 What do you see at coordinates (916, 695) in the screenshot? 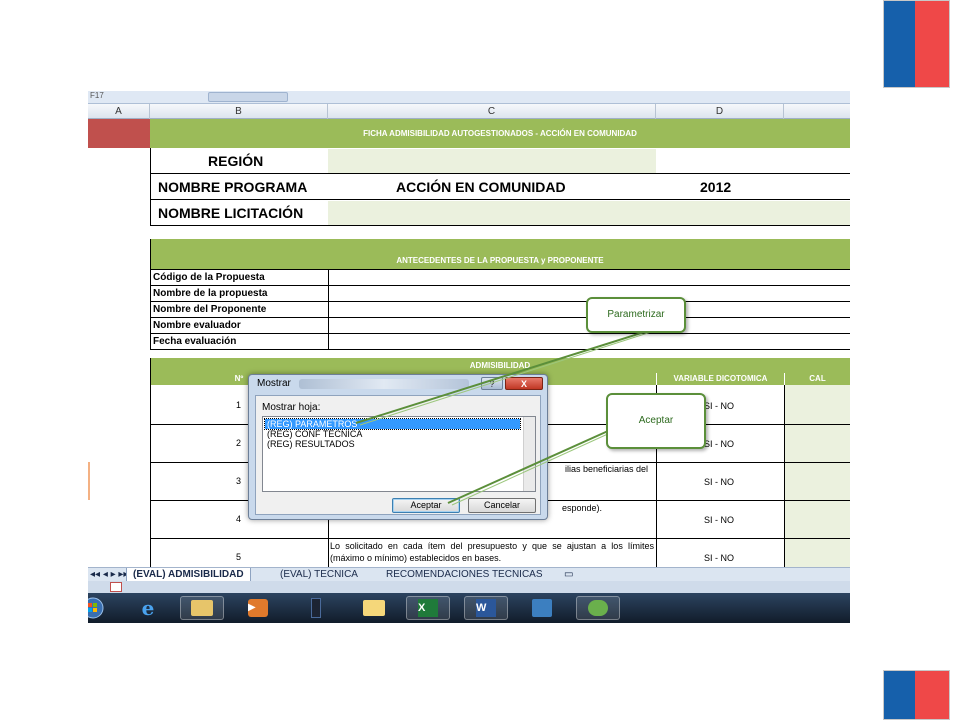
I see `flag-decoration-bottom` at bounding box center [916, 695].